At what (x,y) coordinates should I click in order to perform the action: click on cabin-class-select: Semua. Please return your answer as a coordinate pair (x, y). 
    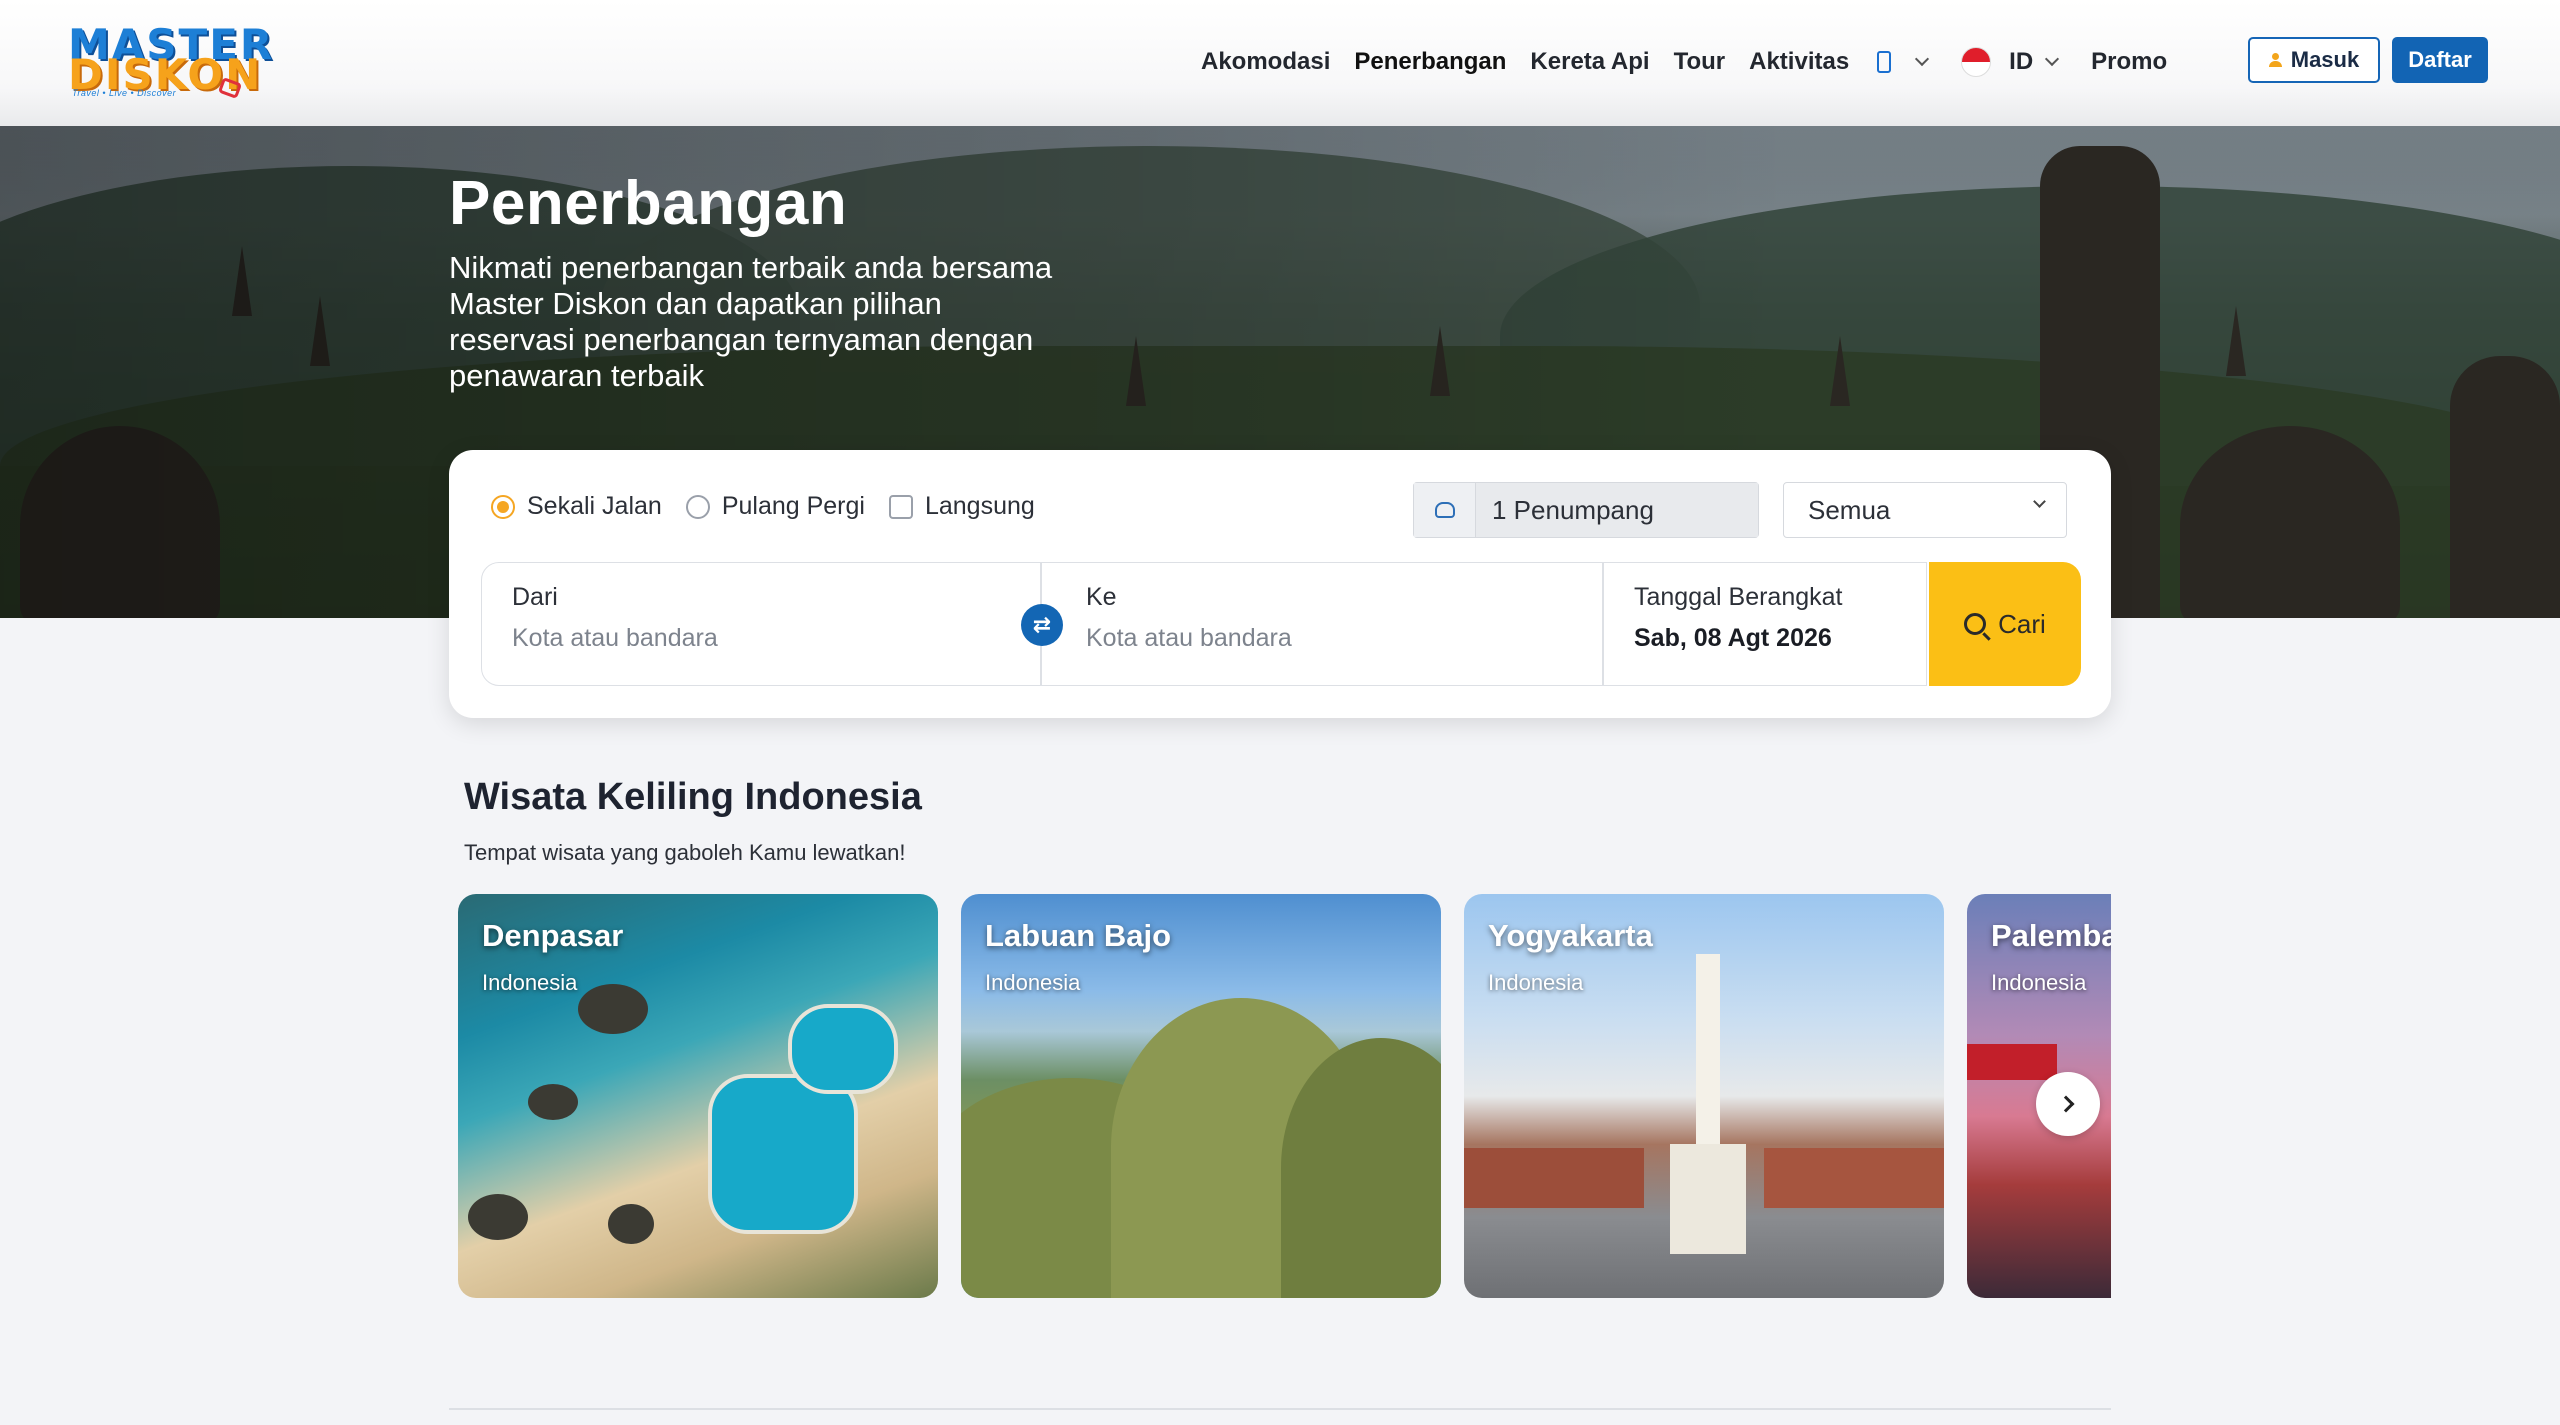
    Looking at the image, I should click on (1925, 510).